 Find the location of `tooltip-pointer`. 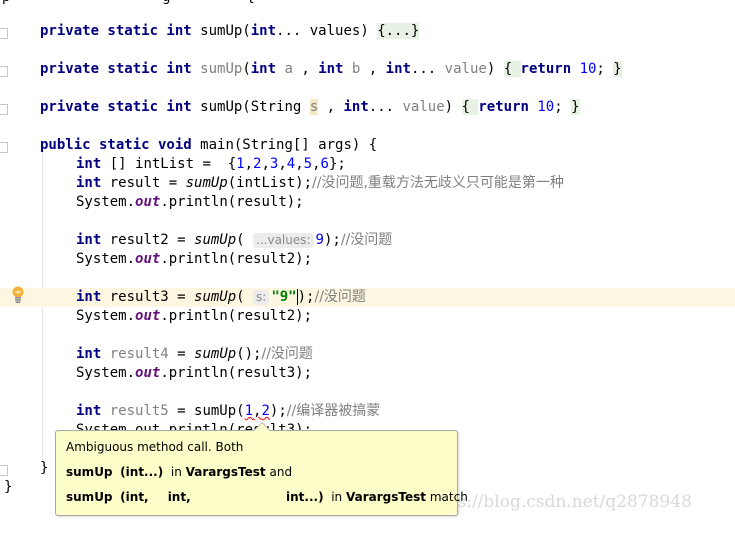

tooltip-pointer is located at coordinates (262, 426).